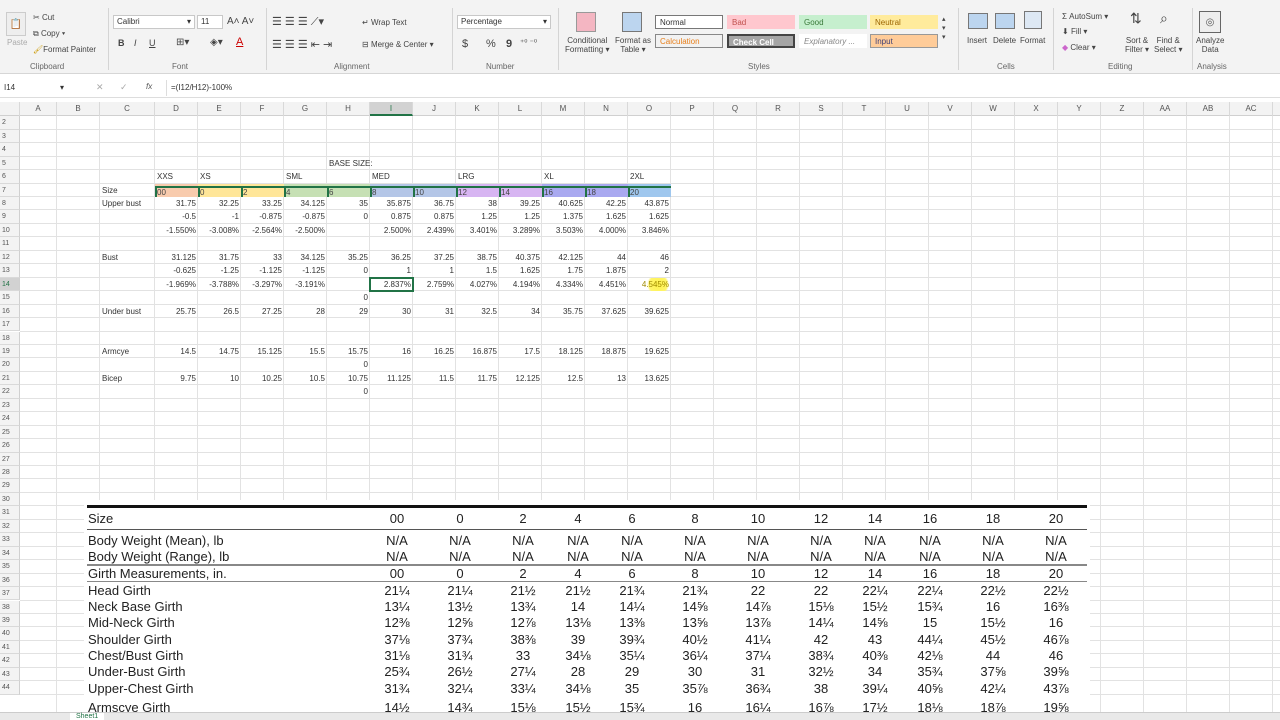  Describe the element at coordinates (219, 270) in the screenshot. I see `cell-E13: -1.25` at that location.